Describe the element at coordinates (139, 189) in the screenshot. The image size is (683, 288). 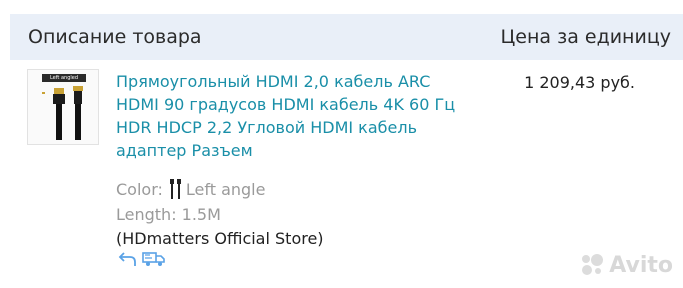
I see `color-label: Color:` at that location.